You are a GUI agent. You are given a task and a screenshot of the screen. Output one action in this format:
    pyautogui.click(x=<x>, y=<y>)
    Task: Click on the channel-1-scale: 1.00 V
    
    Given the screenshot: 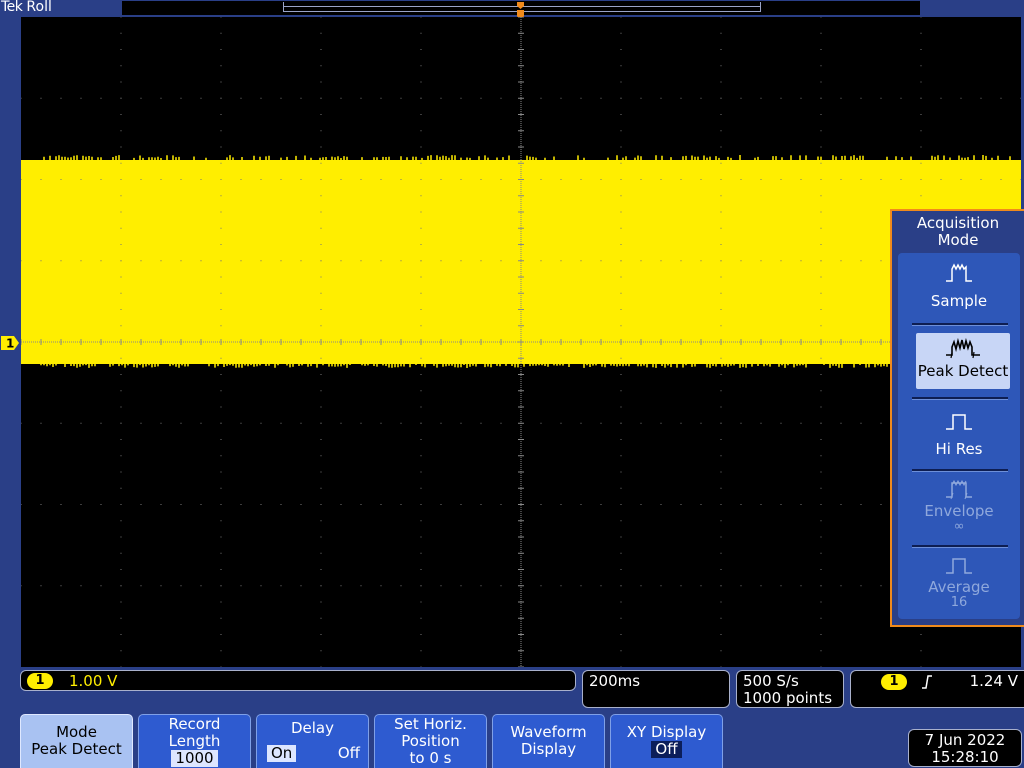 What is the action you would take?
    pyautogui.click(x=93, y=681)
    